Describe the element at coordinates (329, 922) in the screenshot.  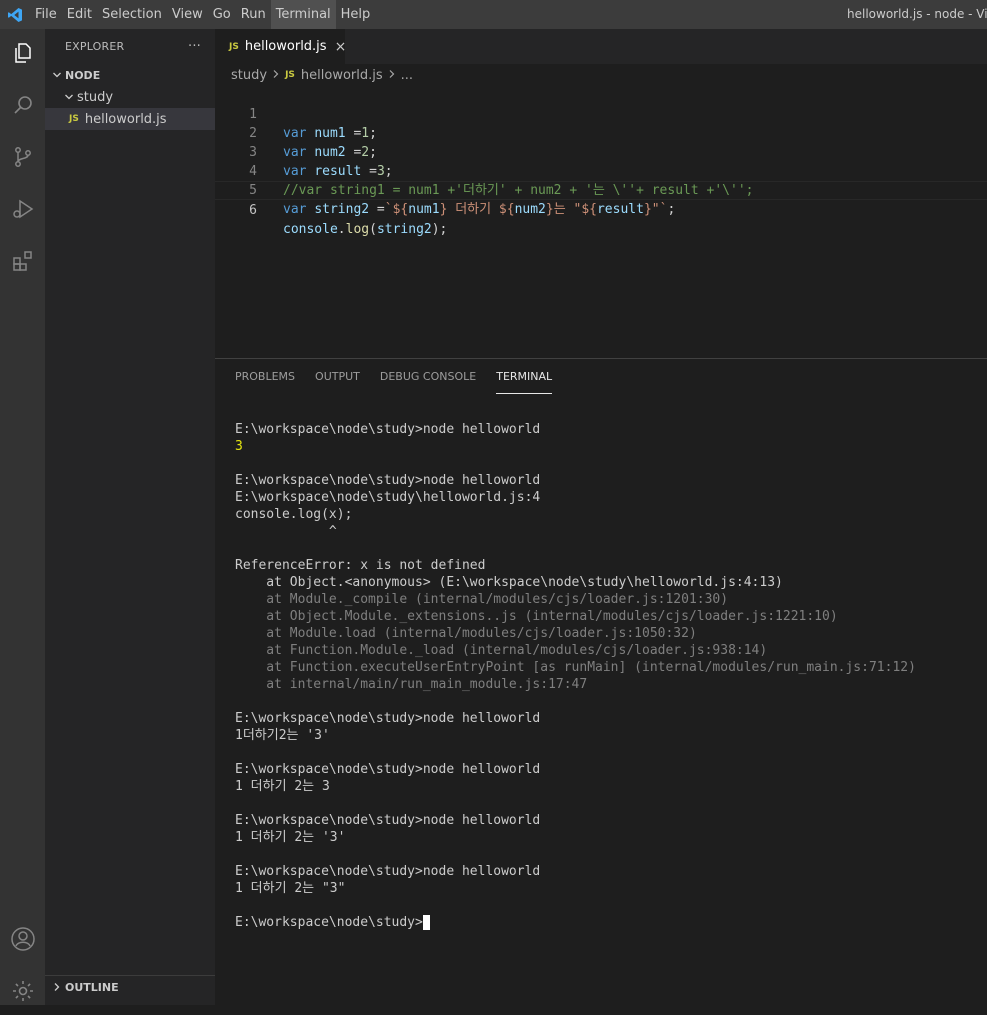
I see `terminal-prompt: E:\workspace\node\study>` at that location.